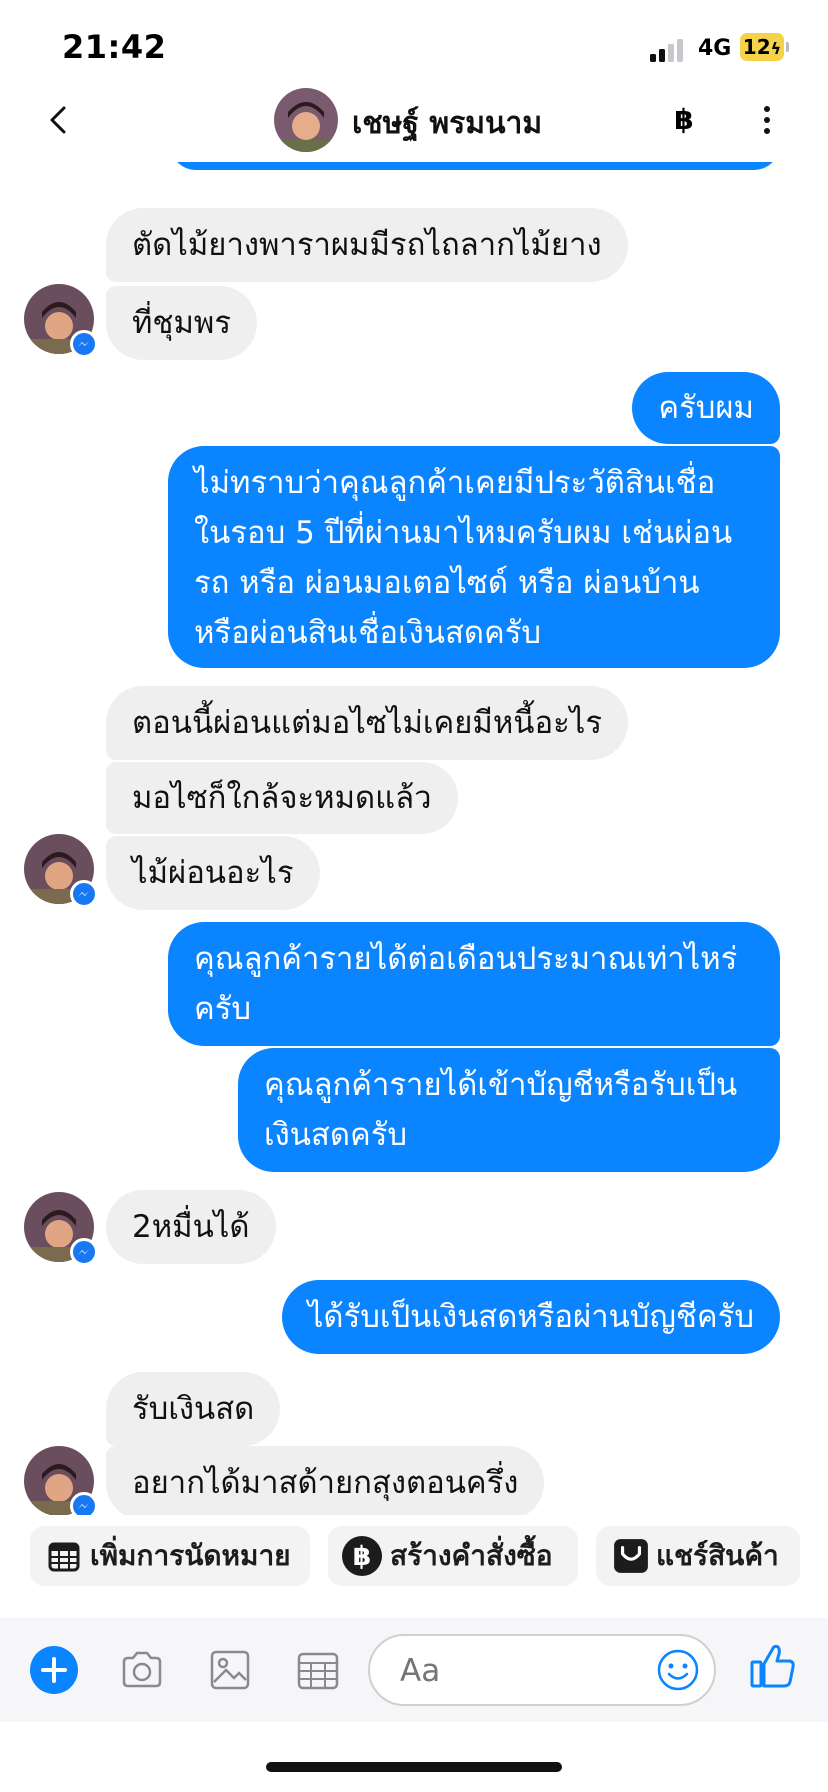 This screenshot has height=1792, width=828. I want to click on message-line: ไม่ทราบว่าคุณลูกค้าเคยมีประวัติสินเชื่อ, so click(455, 483).